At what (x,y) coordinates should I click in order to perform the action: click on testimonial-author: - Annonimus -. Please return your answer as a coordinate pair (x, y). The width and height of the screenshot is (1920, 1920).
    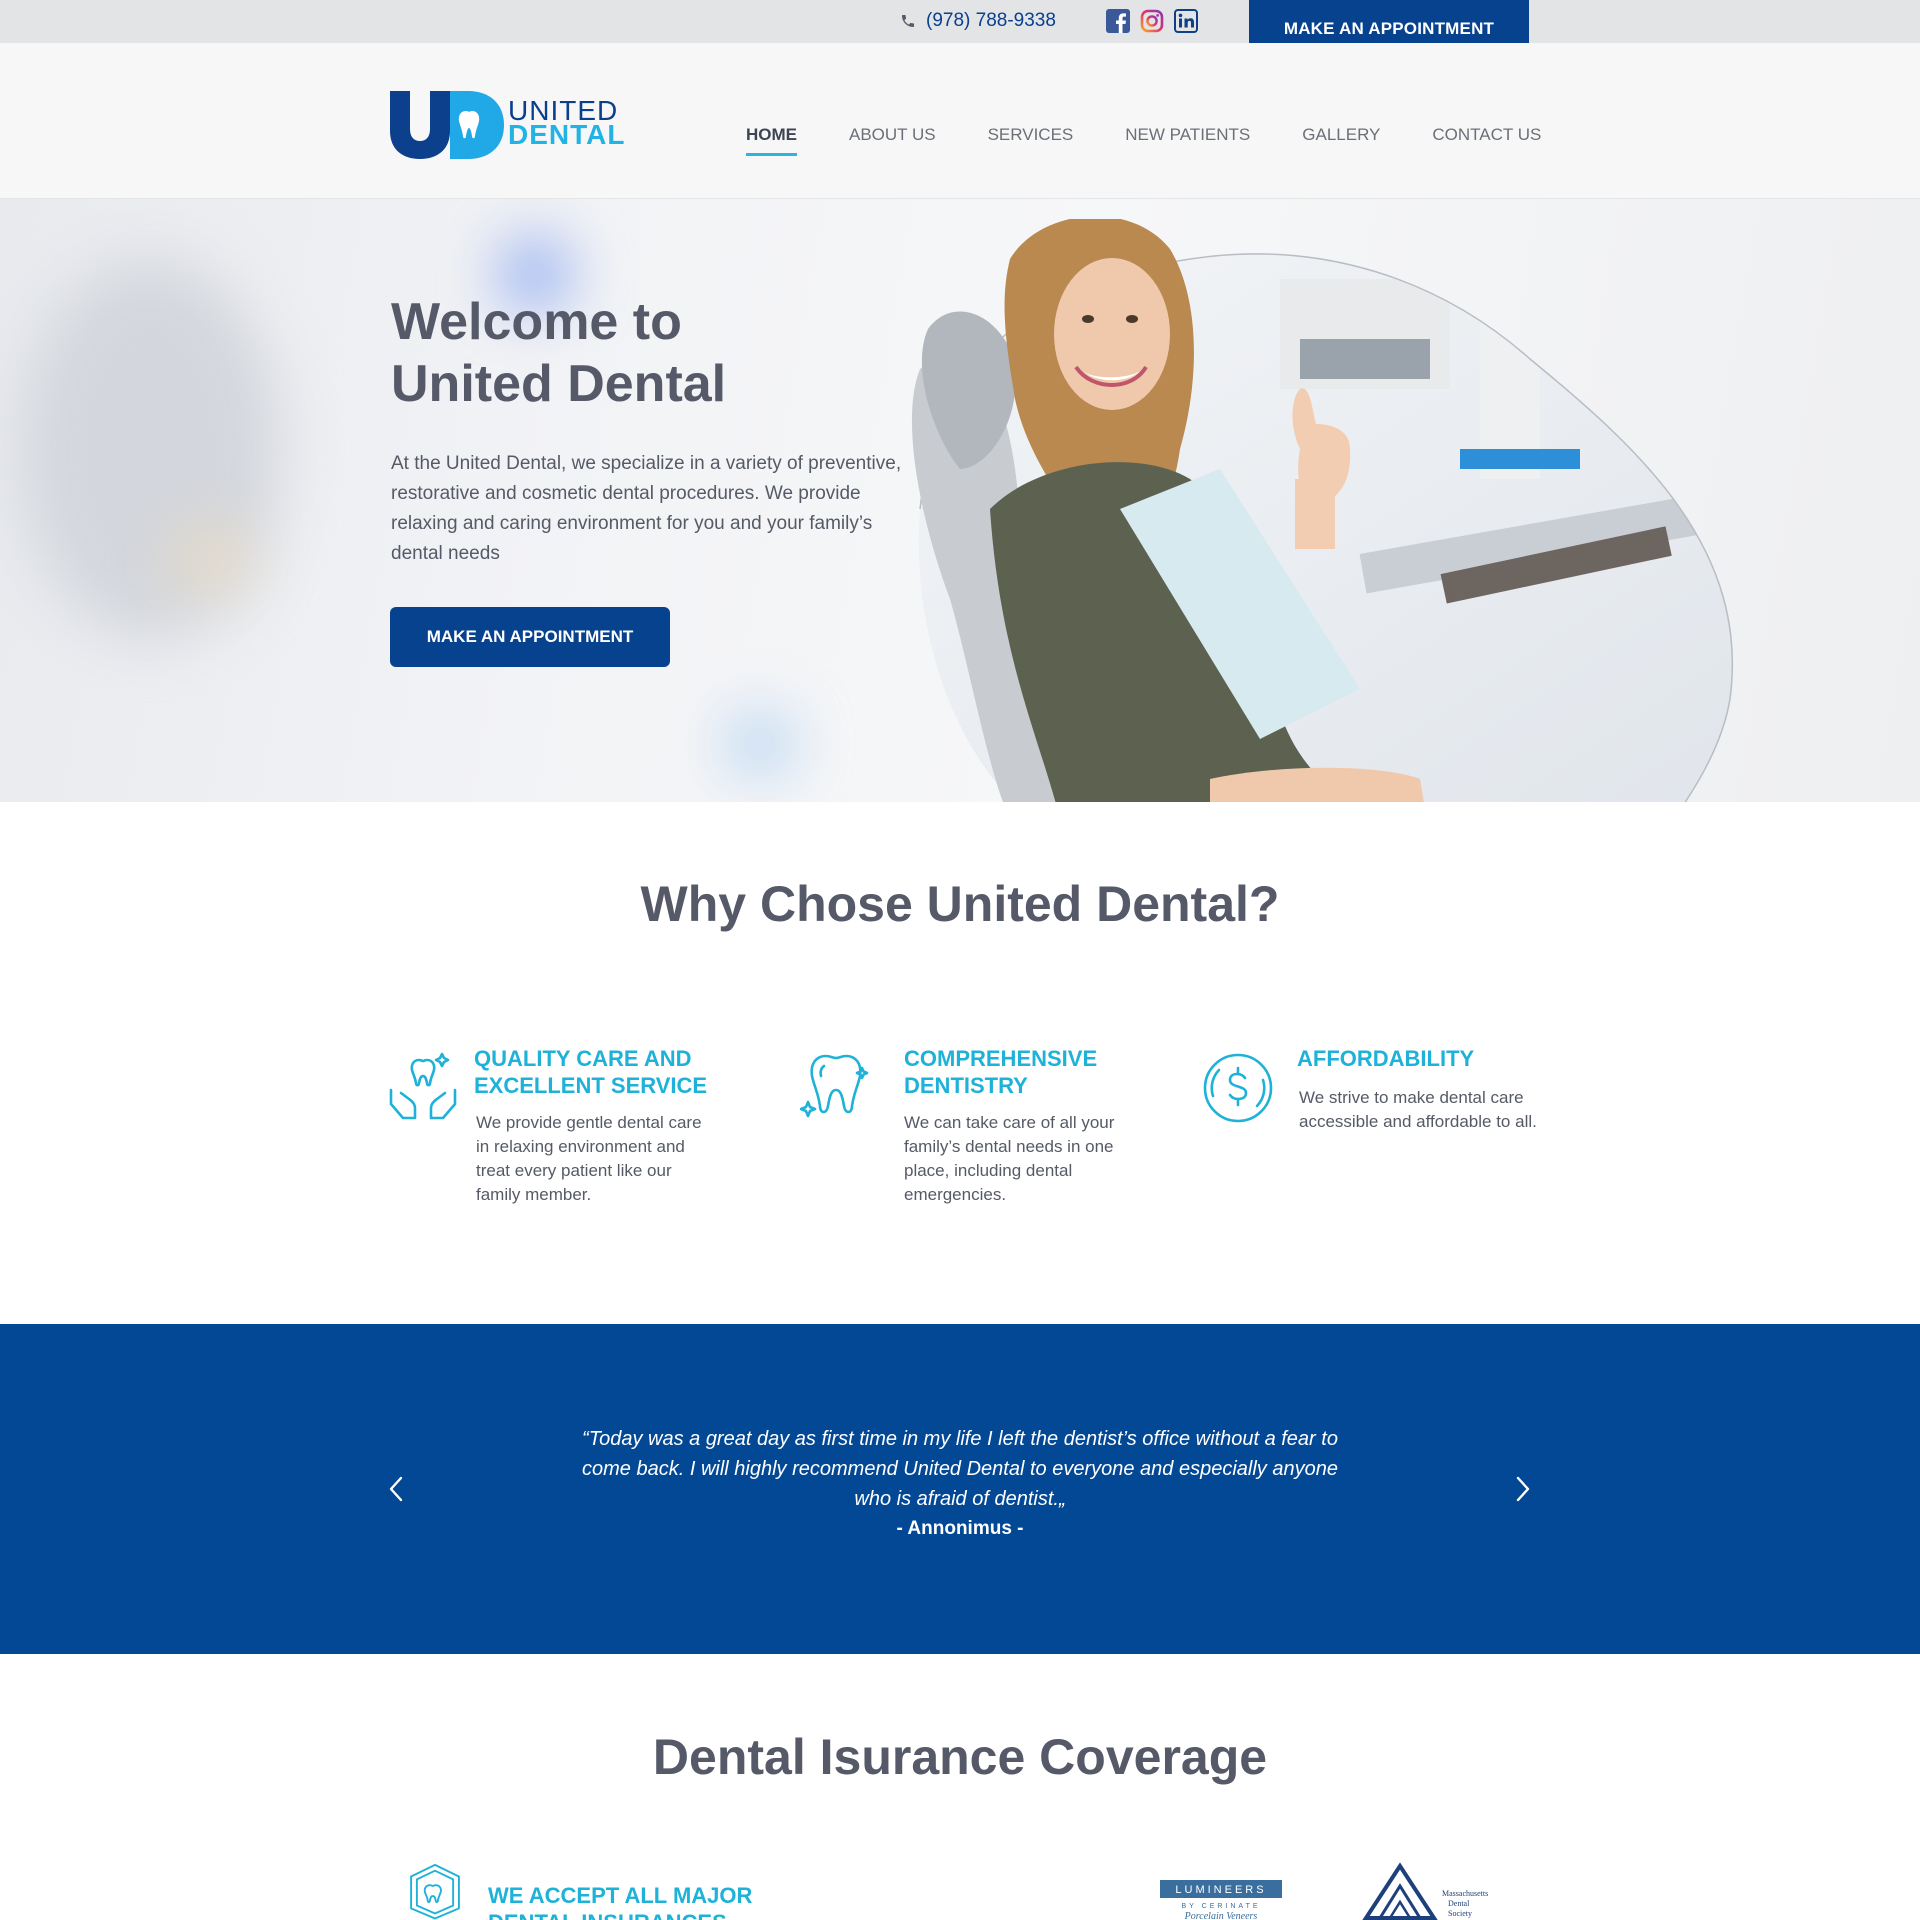
    Looking at the image, I should click on (960, 1528).